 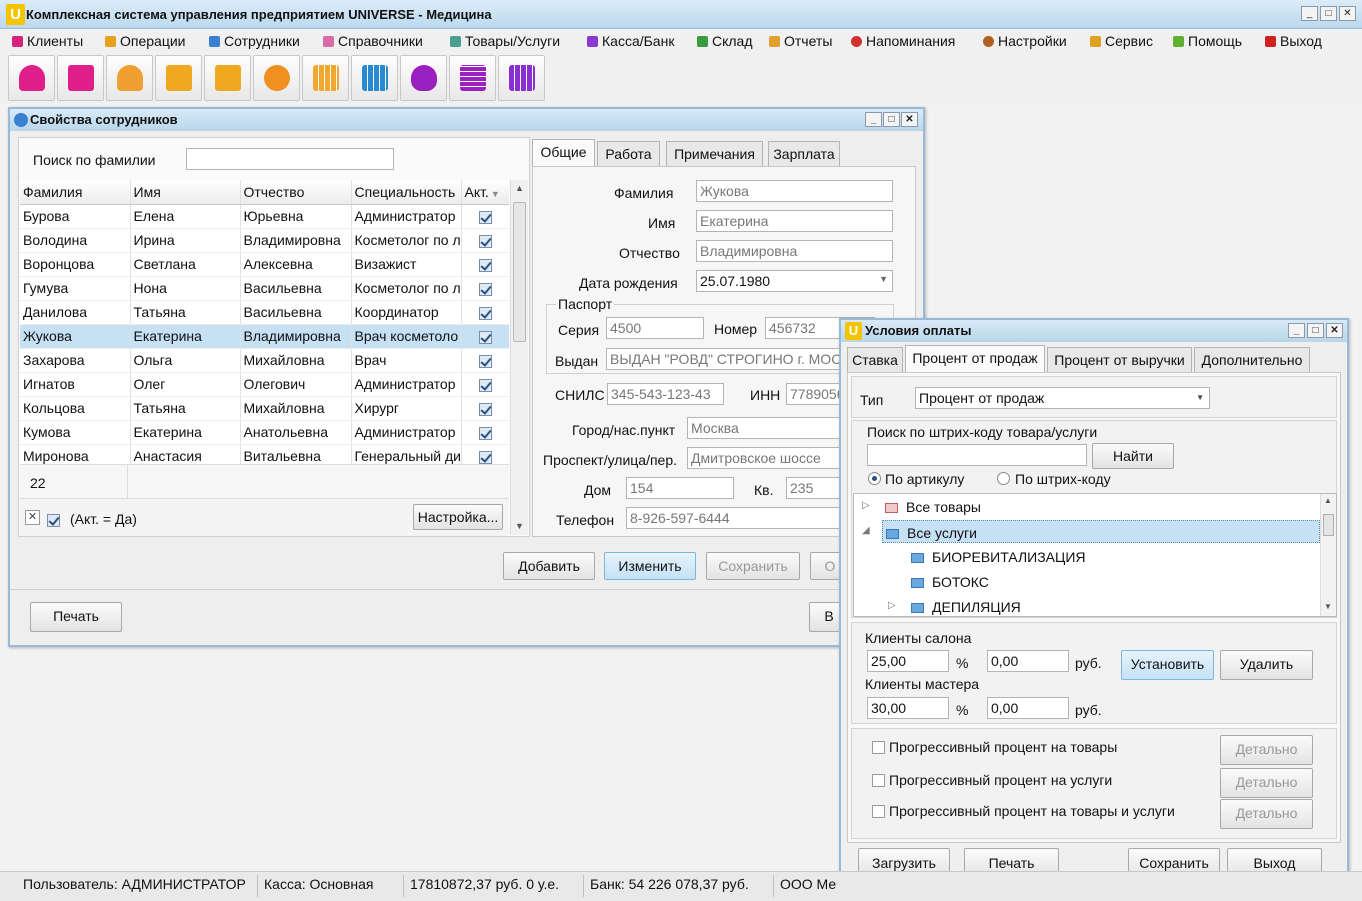 I want to click on search-input, so click(x=290, y=159).